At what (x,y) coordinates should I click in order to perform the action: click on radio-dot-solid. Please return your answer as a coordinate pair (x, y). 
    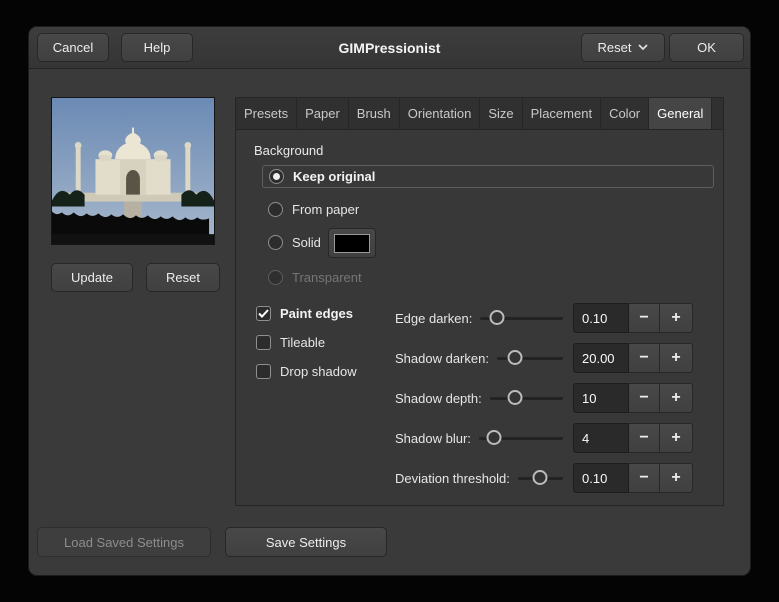
    Looking at the image, I should click on (275, 242).